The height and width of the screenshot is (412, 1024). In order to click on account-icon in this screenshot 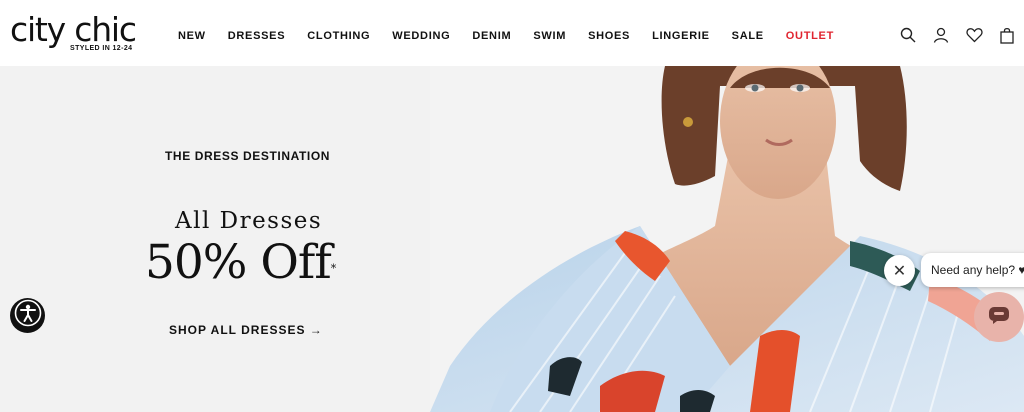, I will do `click(941, 35)`.